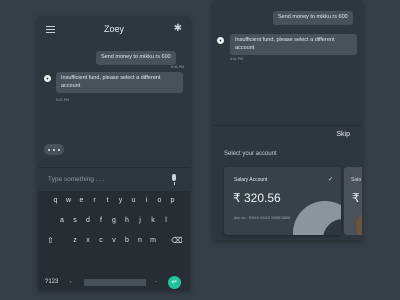 Image resolution: width=400 pixels, height=300 pixels. Describe the element at coordinates (174, 179) in the screenshot. I see `microphone-icon` at that location.